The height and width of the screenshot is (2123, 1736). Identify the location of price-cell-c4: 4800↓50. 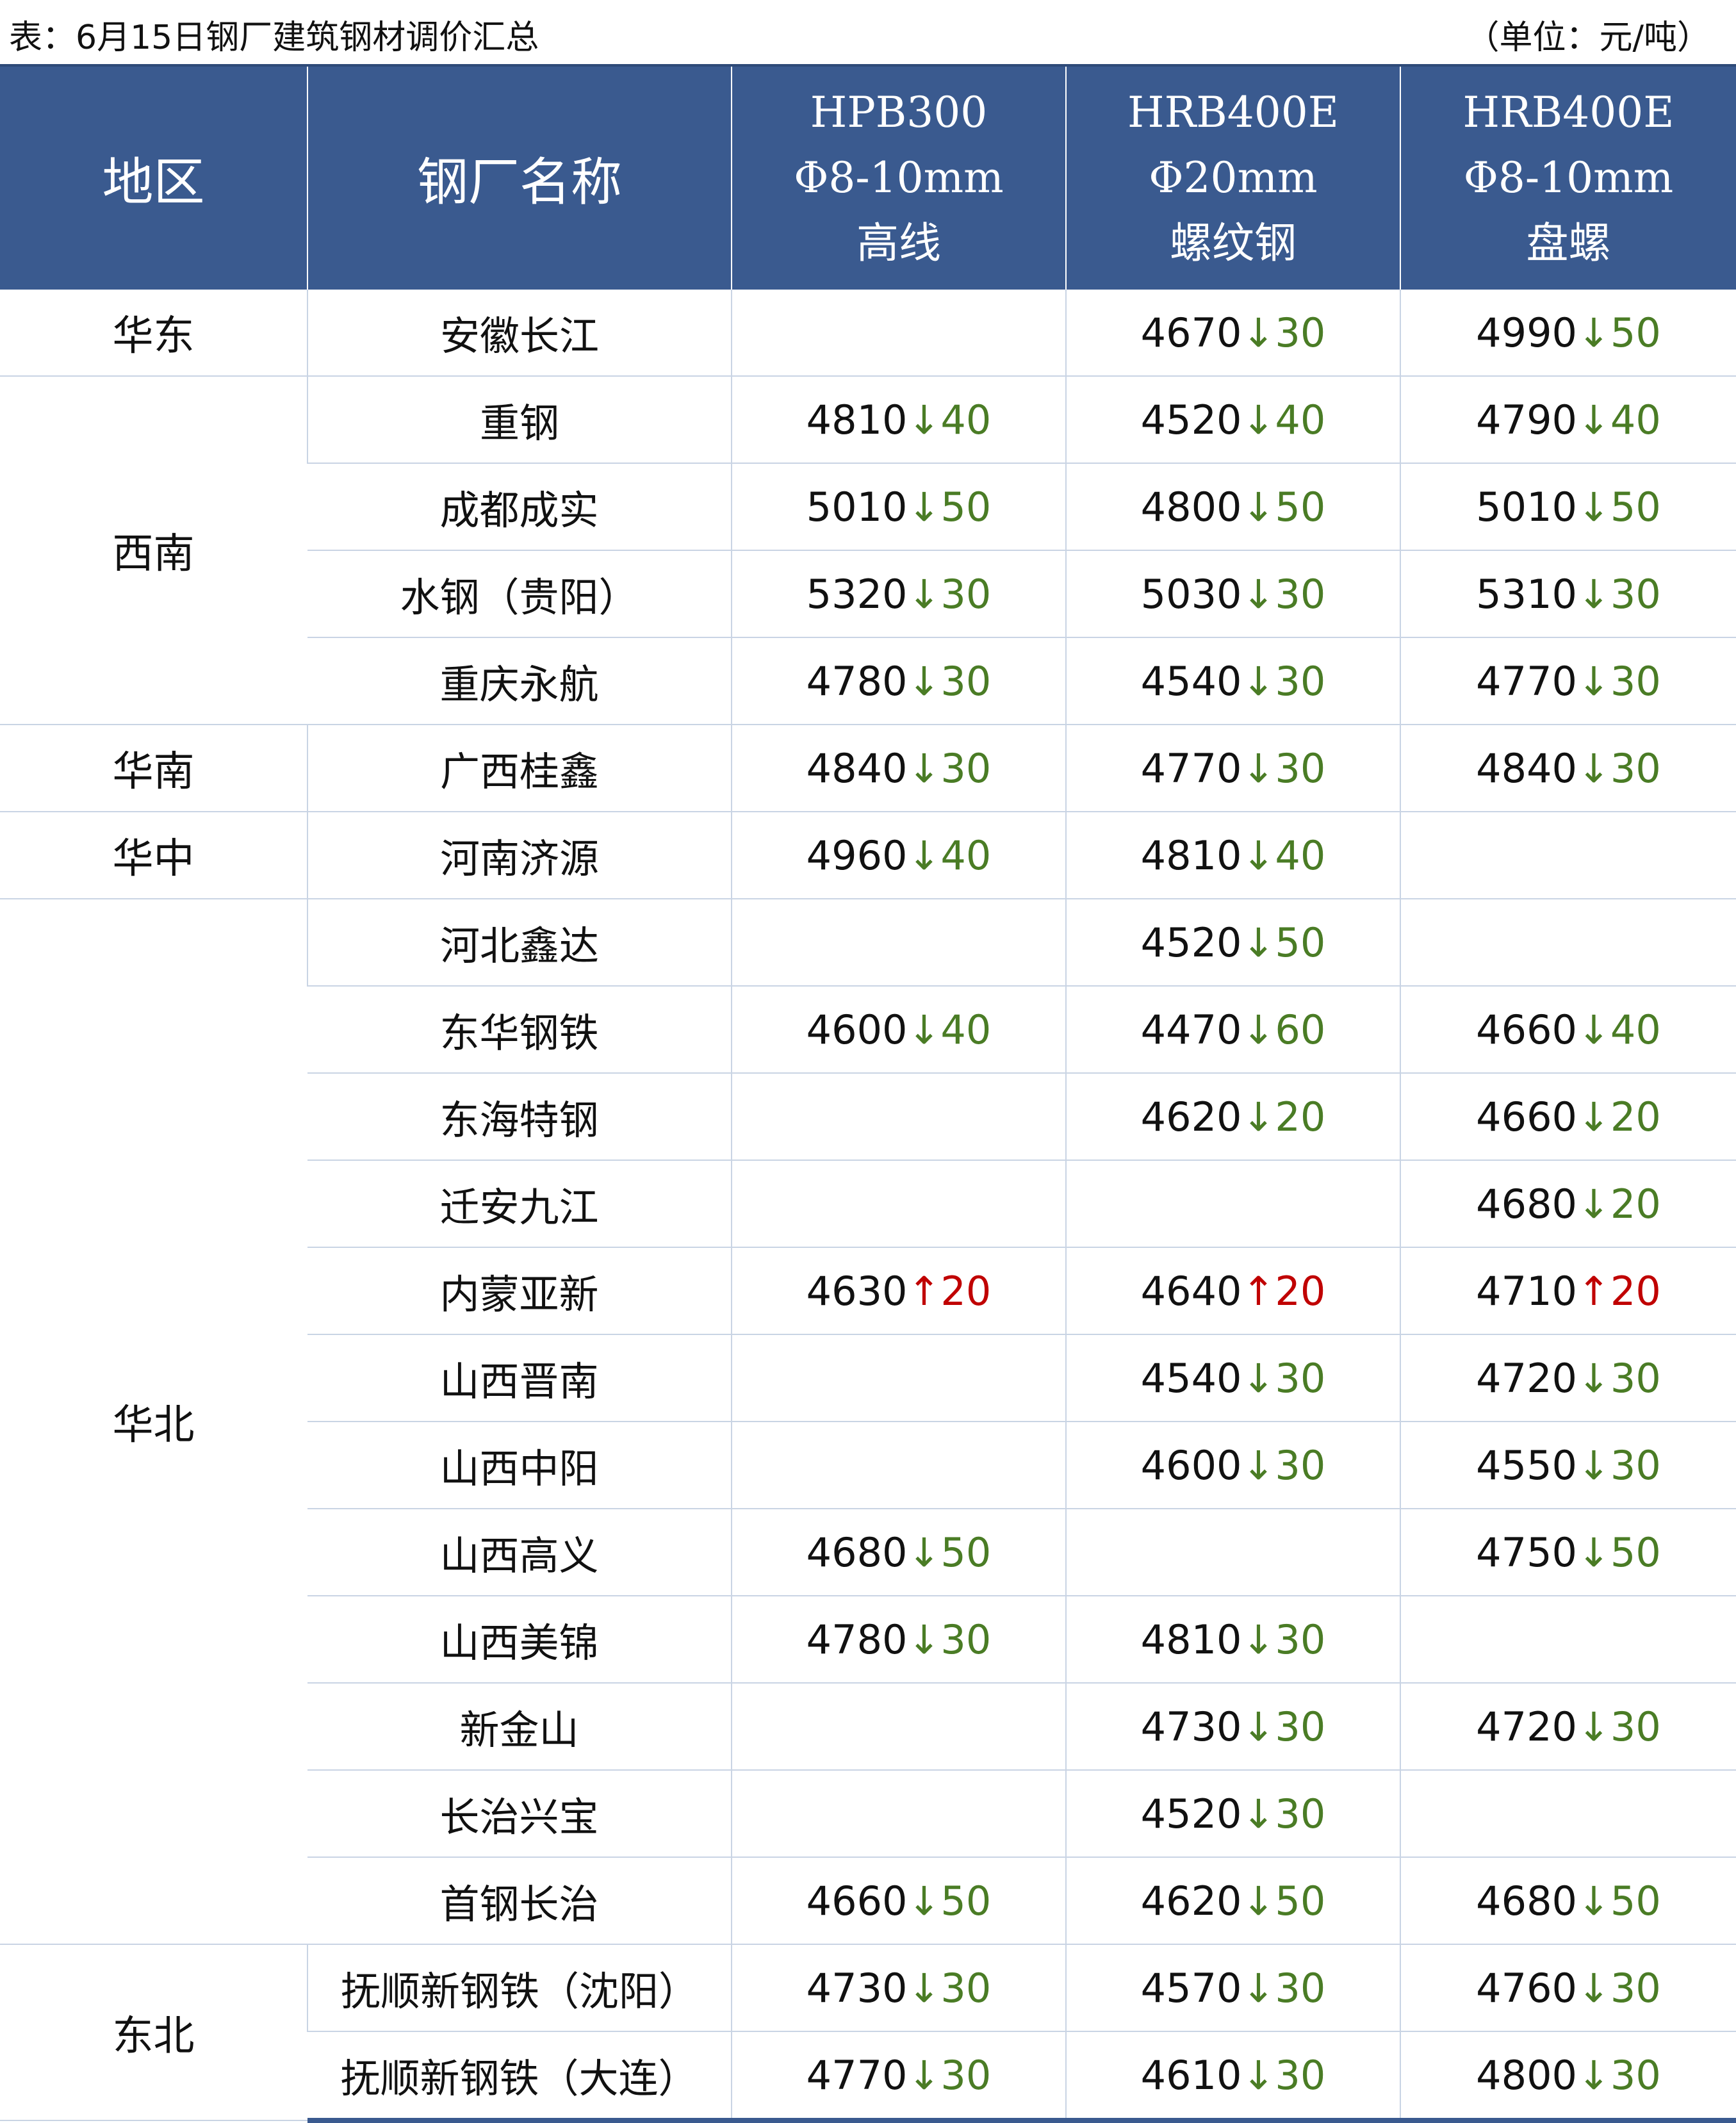
(1232, 507).